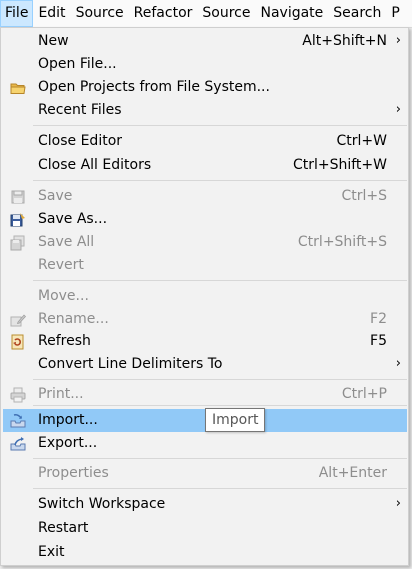 The width and height of the screenshot is (412, 569). What do you see at coordinates (205, 265) in the screenshot?
I see `menu-item-revert: Revert` at bounding box center [205, 265].